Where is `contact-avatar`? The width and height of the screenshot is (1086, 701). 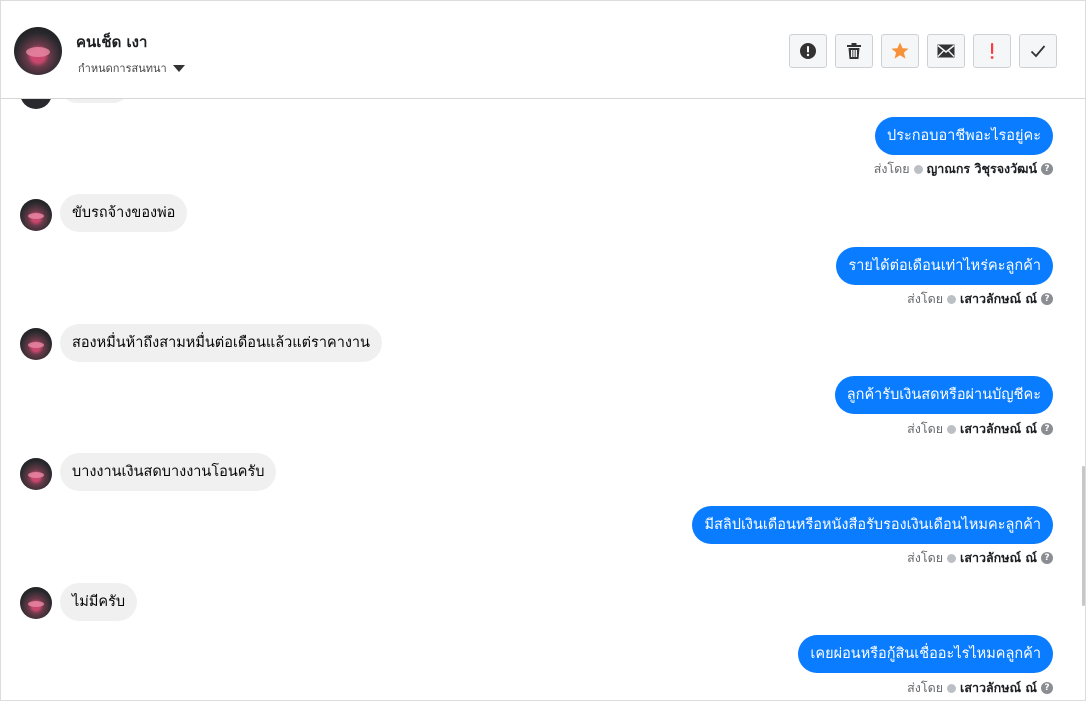
contact-avatar is located at coordinates (38, 51).